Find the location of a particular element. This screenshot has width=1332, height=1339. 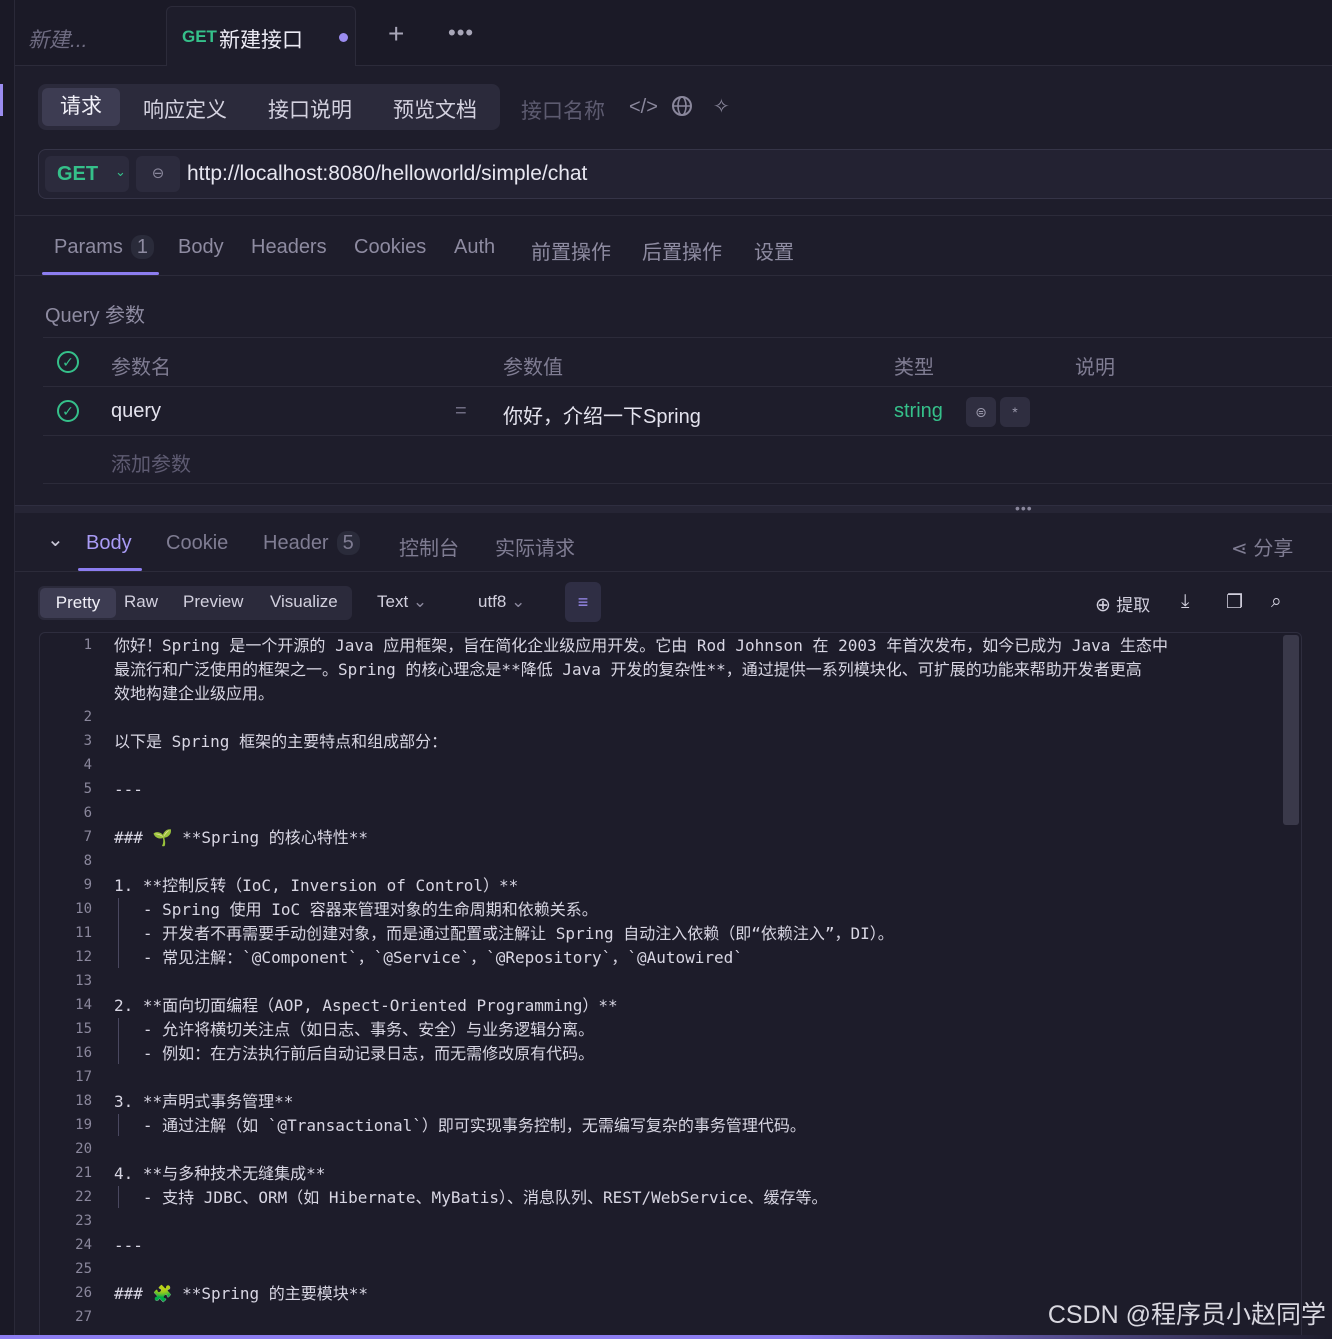

tab-params: Params 1 is located at coordinates (104, 247).